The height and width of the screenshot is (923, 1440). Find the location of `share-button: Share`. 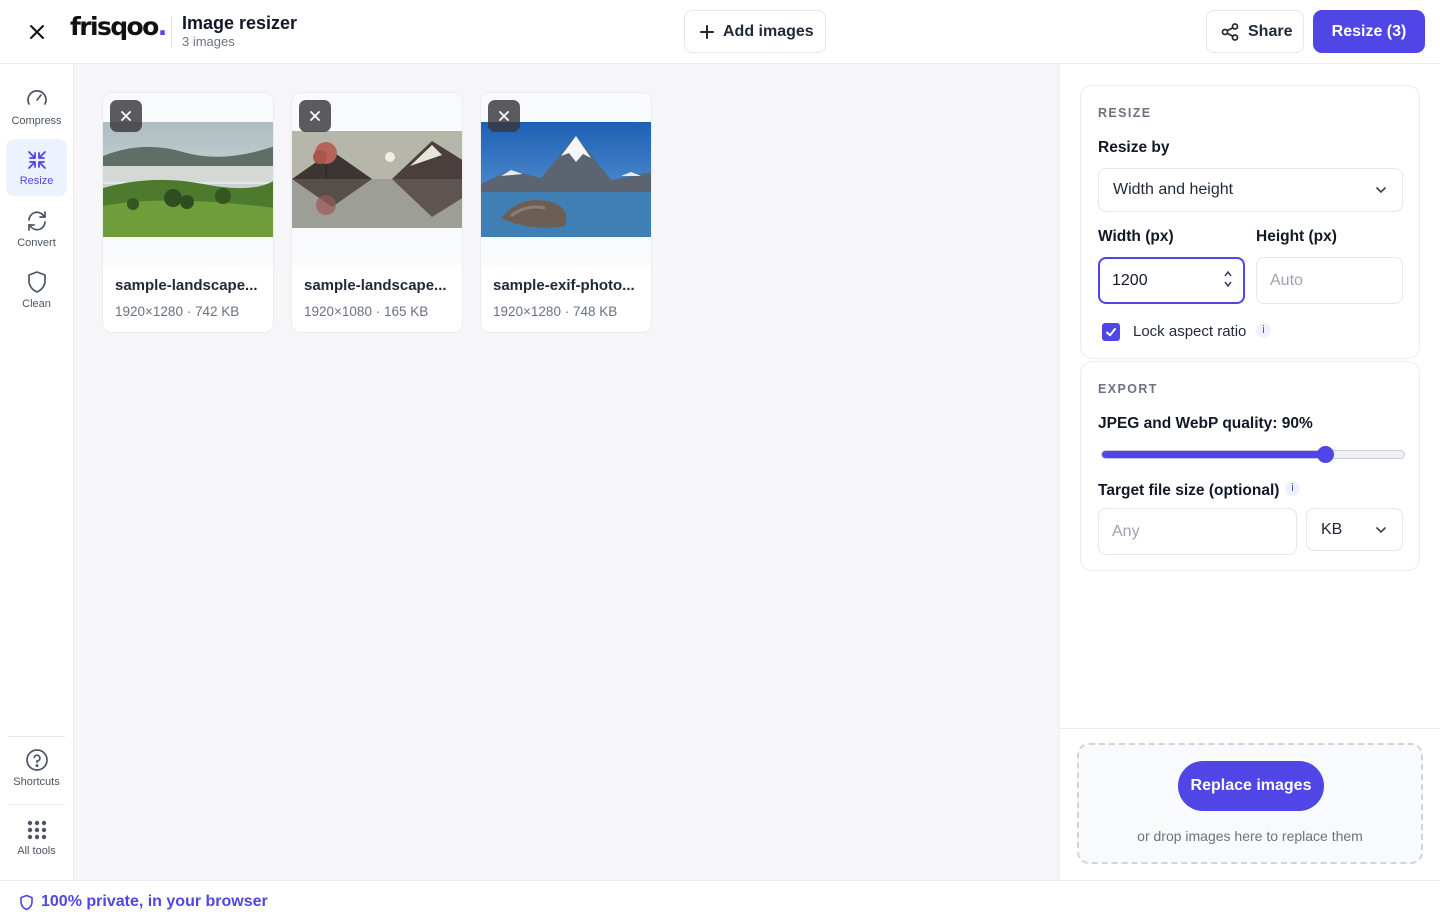

share-button: Share is located at coordinates (1255, 31).